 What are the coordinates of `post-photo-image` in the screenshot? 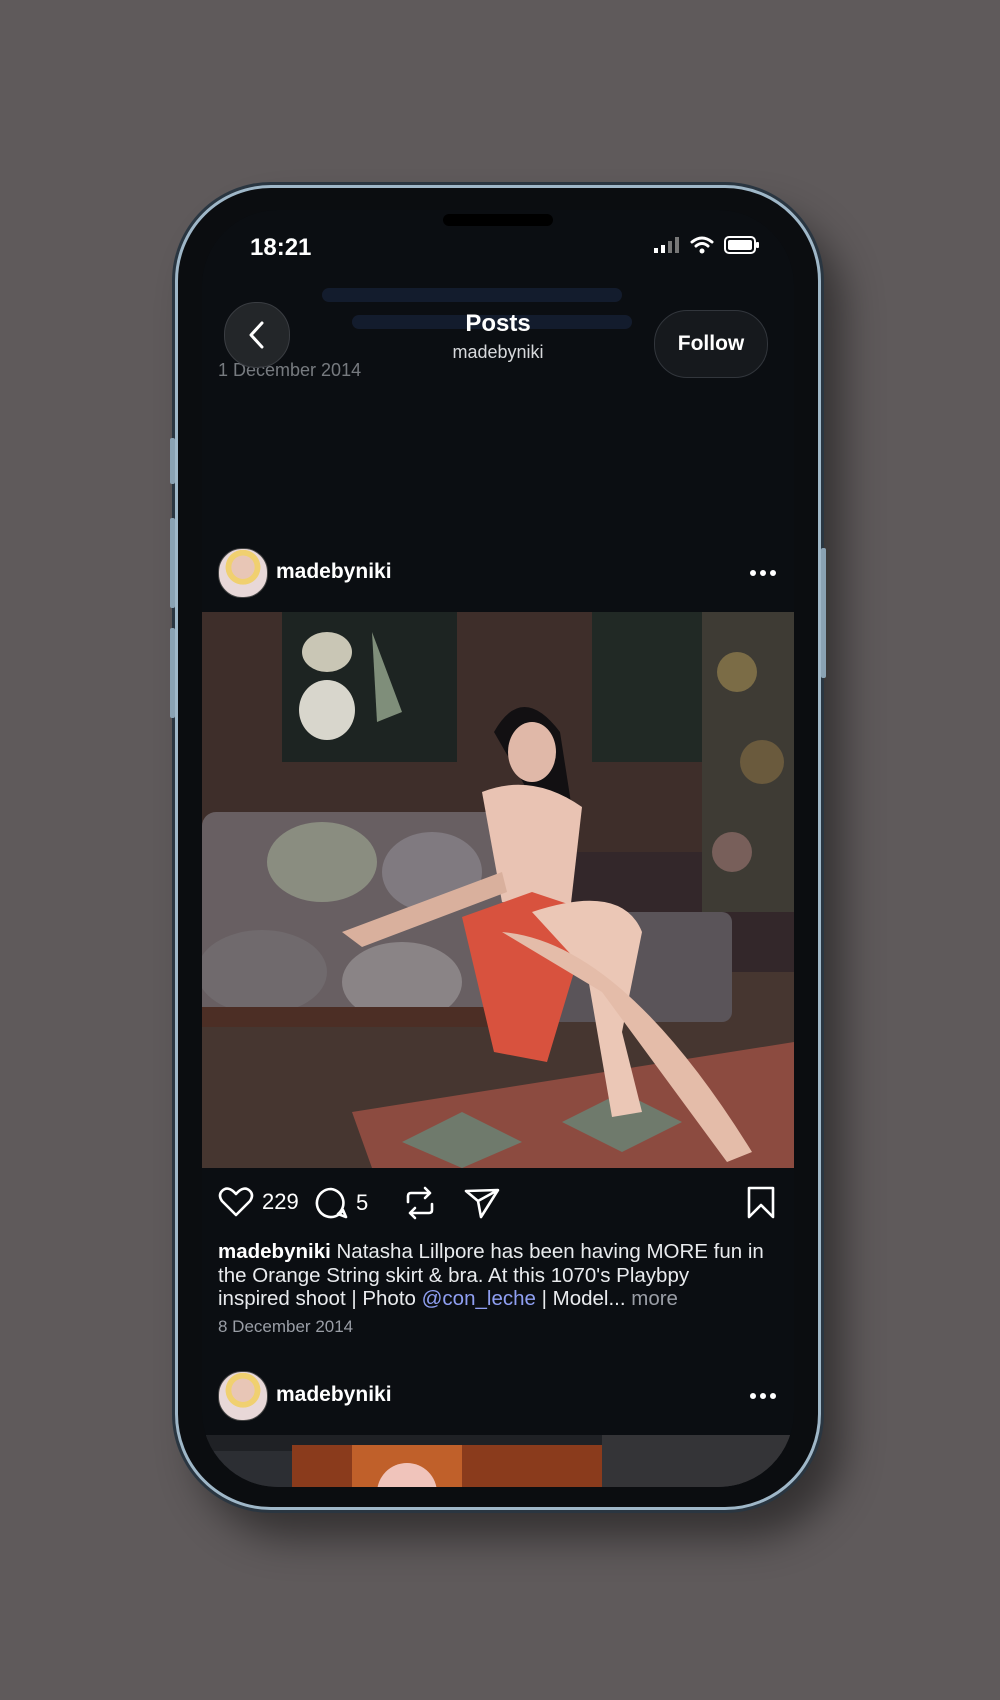 It's located at (498, 1461).